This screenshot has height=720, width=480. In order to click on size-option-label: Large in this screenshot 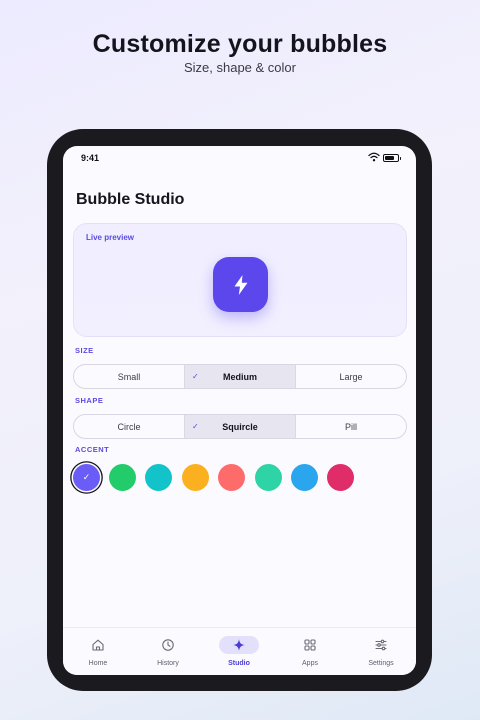, I will do `click(351, 376)`.